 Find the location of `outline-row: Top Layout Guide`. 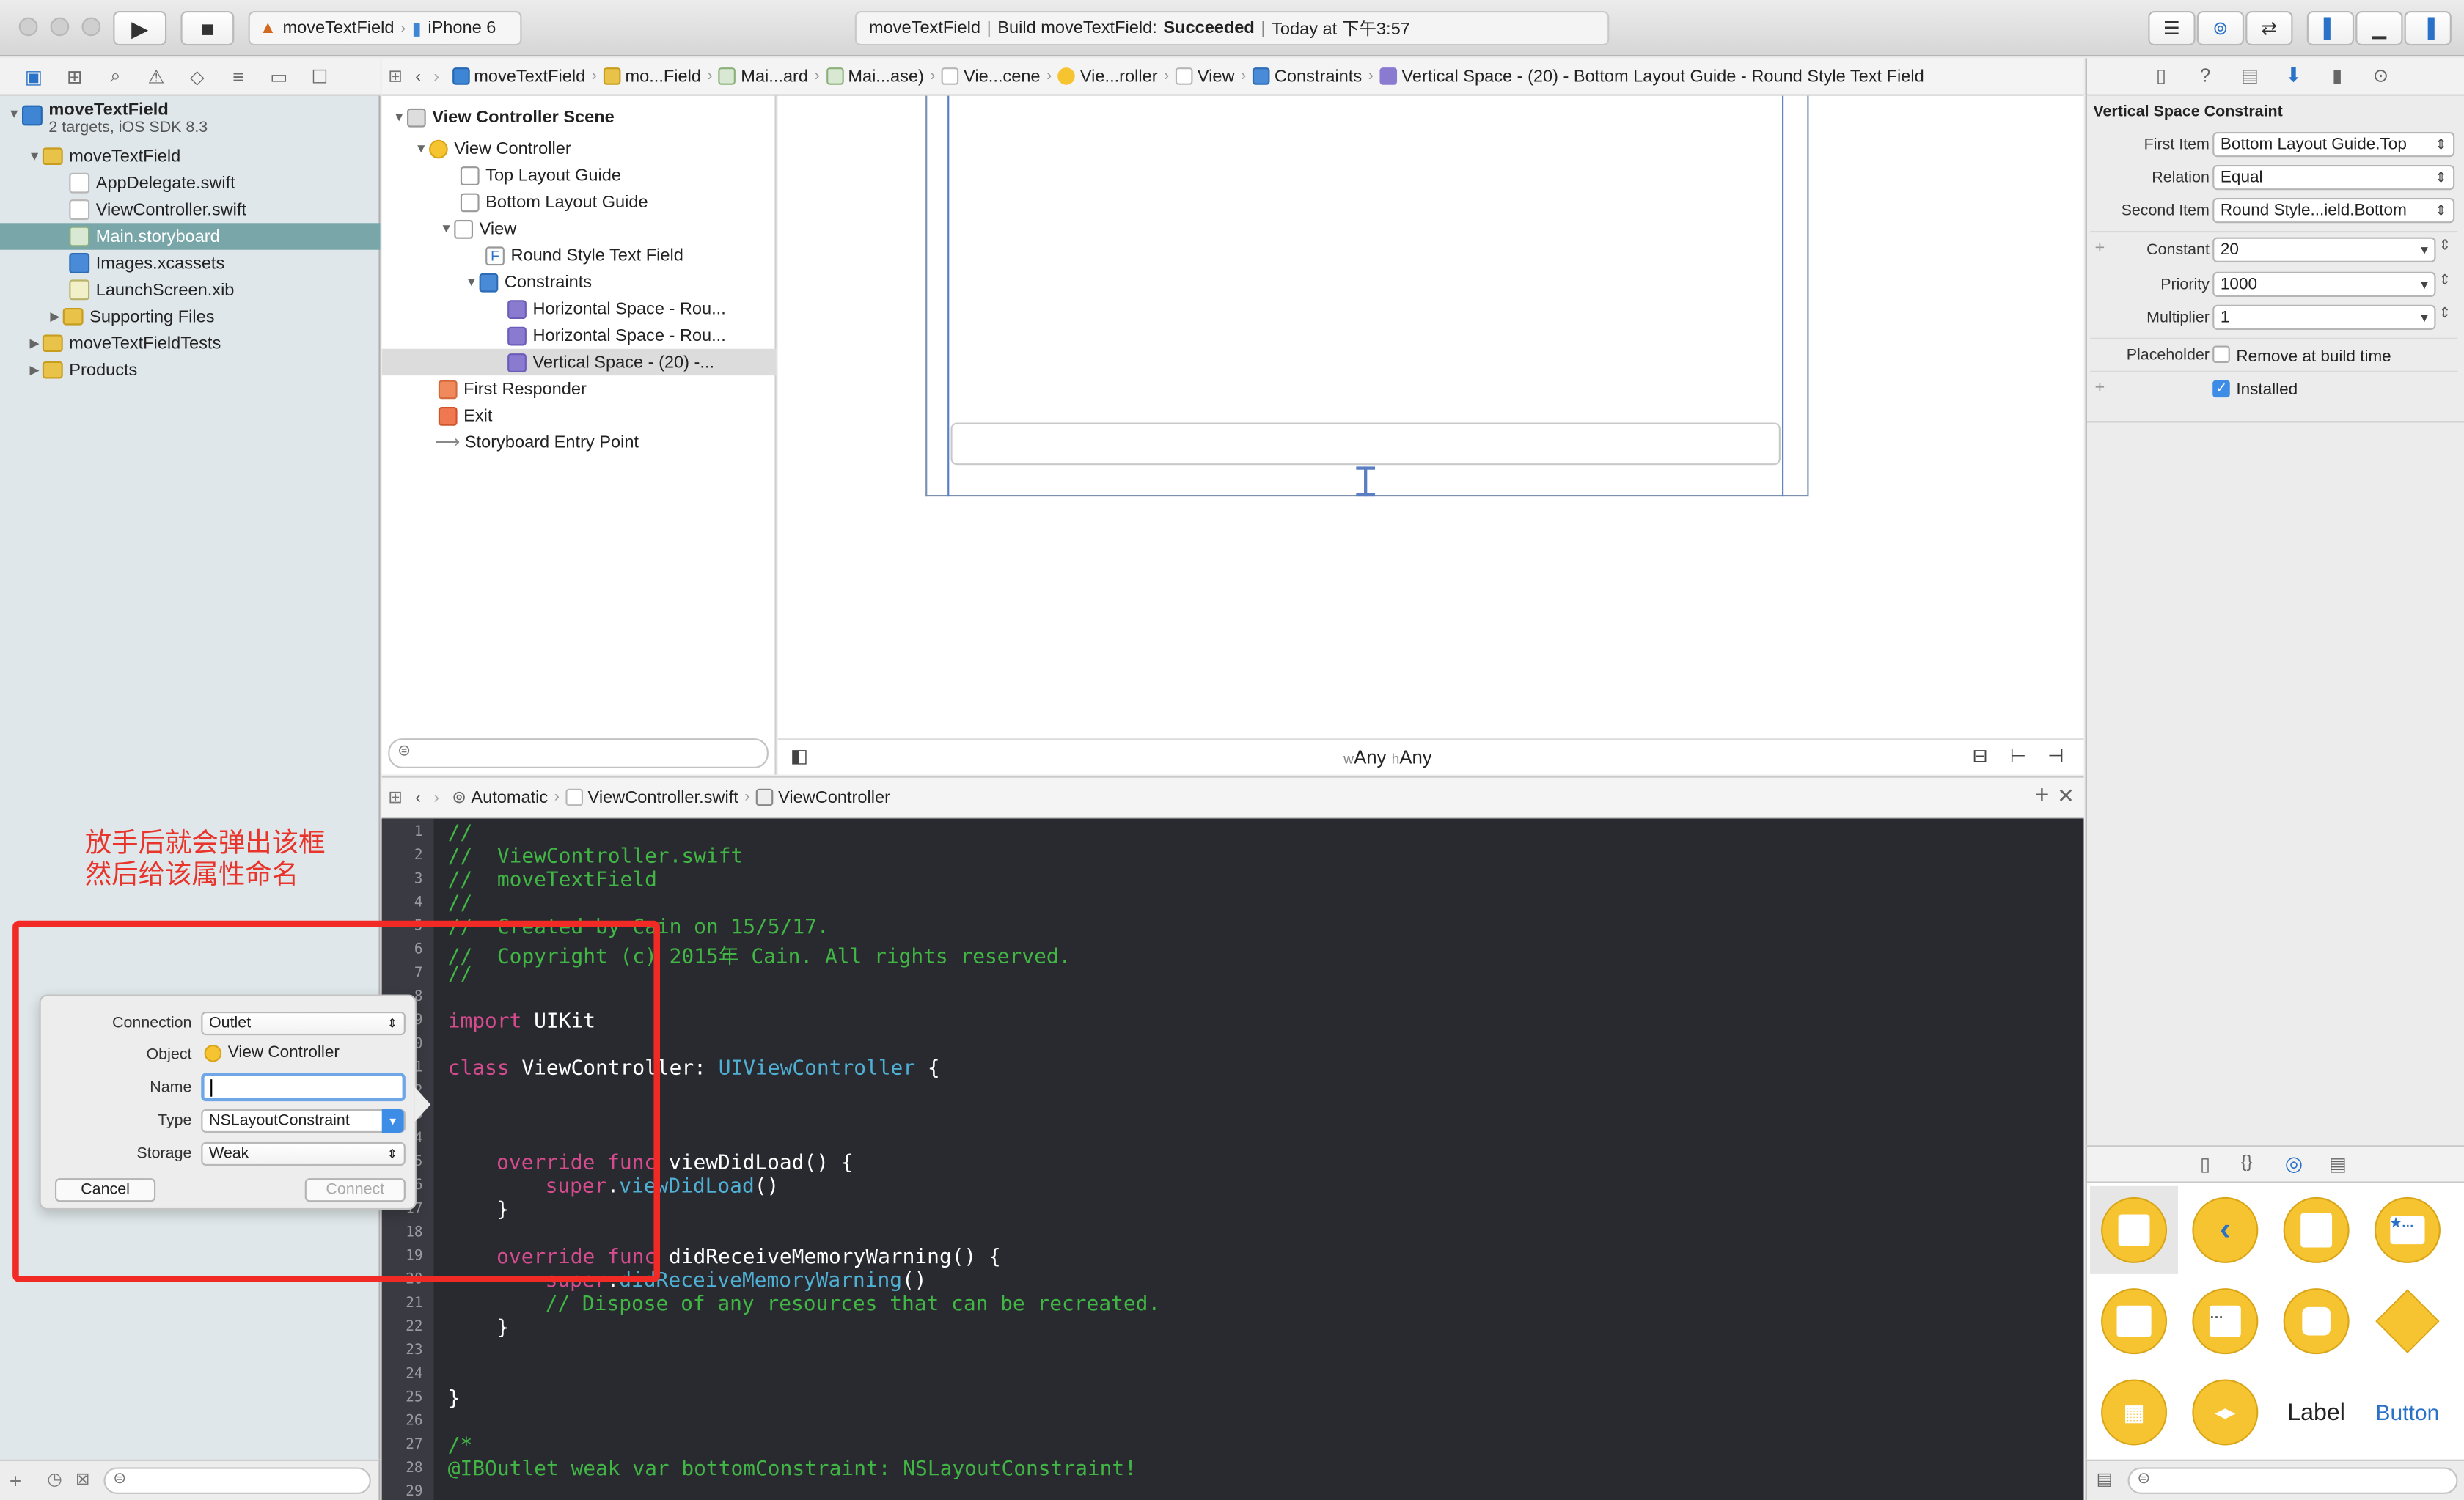

outline-row: Top Layout Guide is located at coordinates (579, 175).